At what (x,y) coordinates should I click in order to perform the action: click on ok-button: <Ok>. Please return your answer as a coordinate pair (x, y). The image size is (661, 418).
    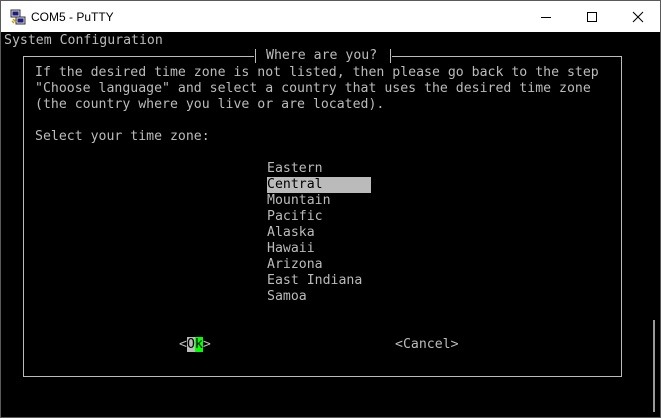
    Looking at the image, I should click on (195, 345).